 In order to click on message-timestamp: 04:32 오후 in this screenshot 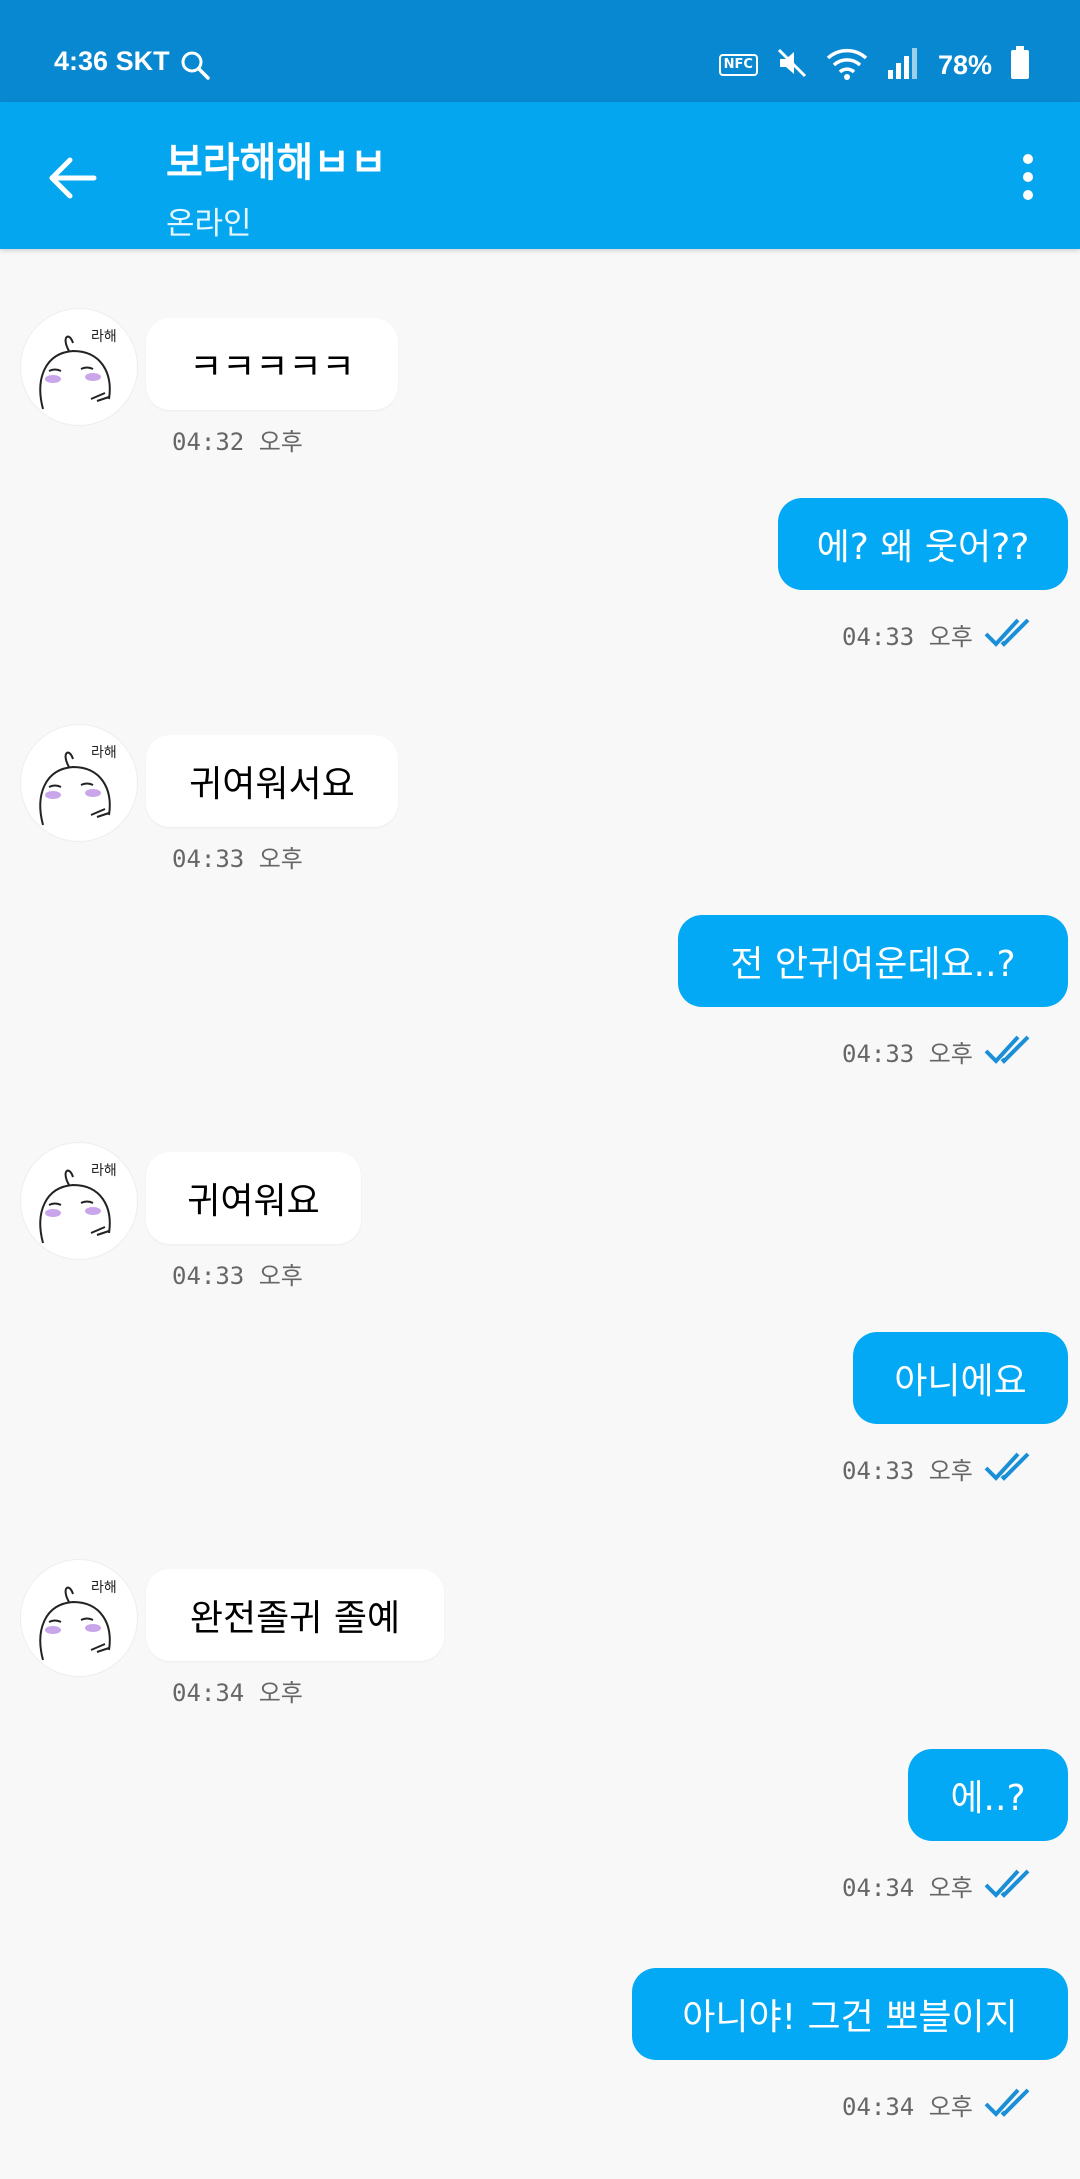, I will do `click(237, 442)`.